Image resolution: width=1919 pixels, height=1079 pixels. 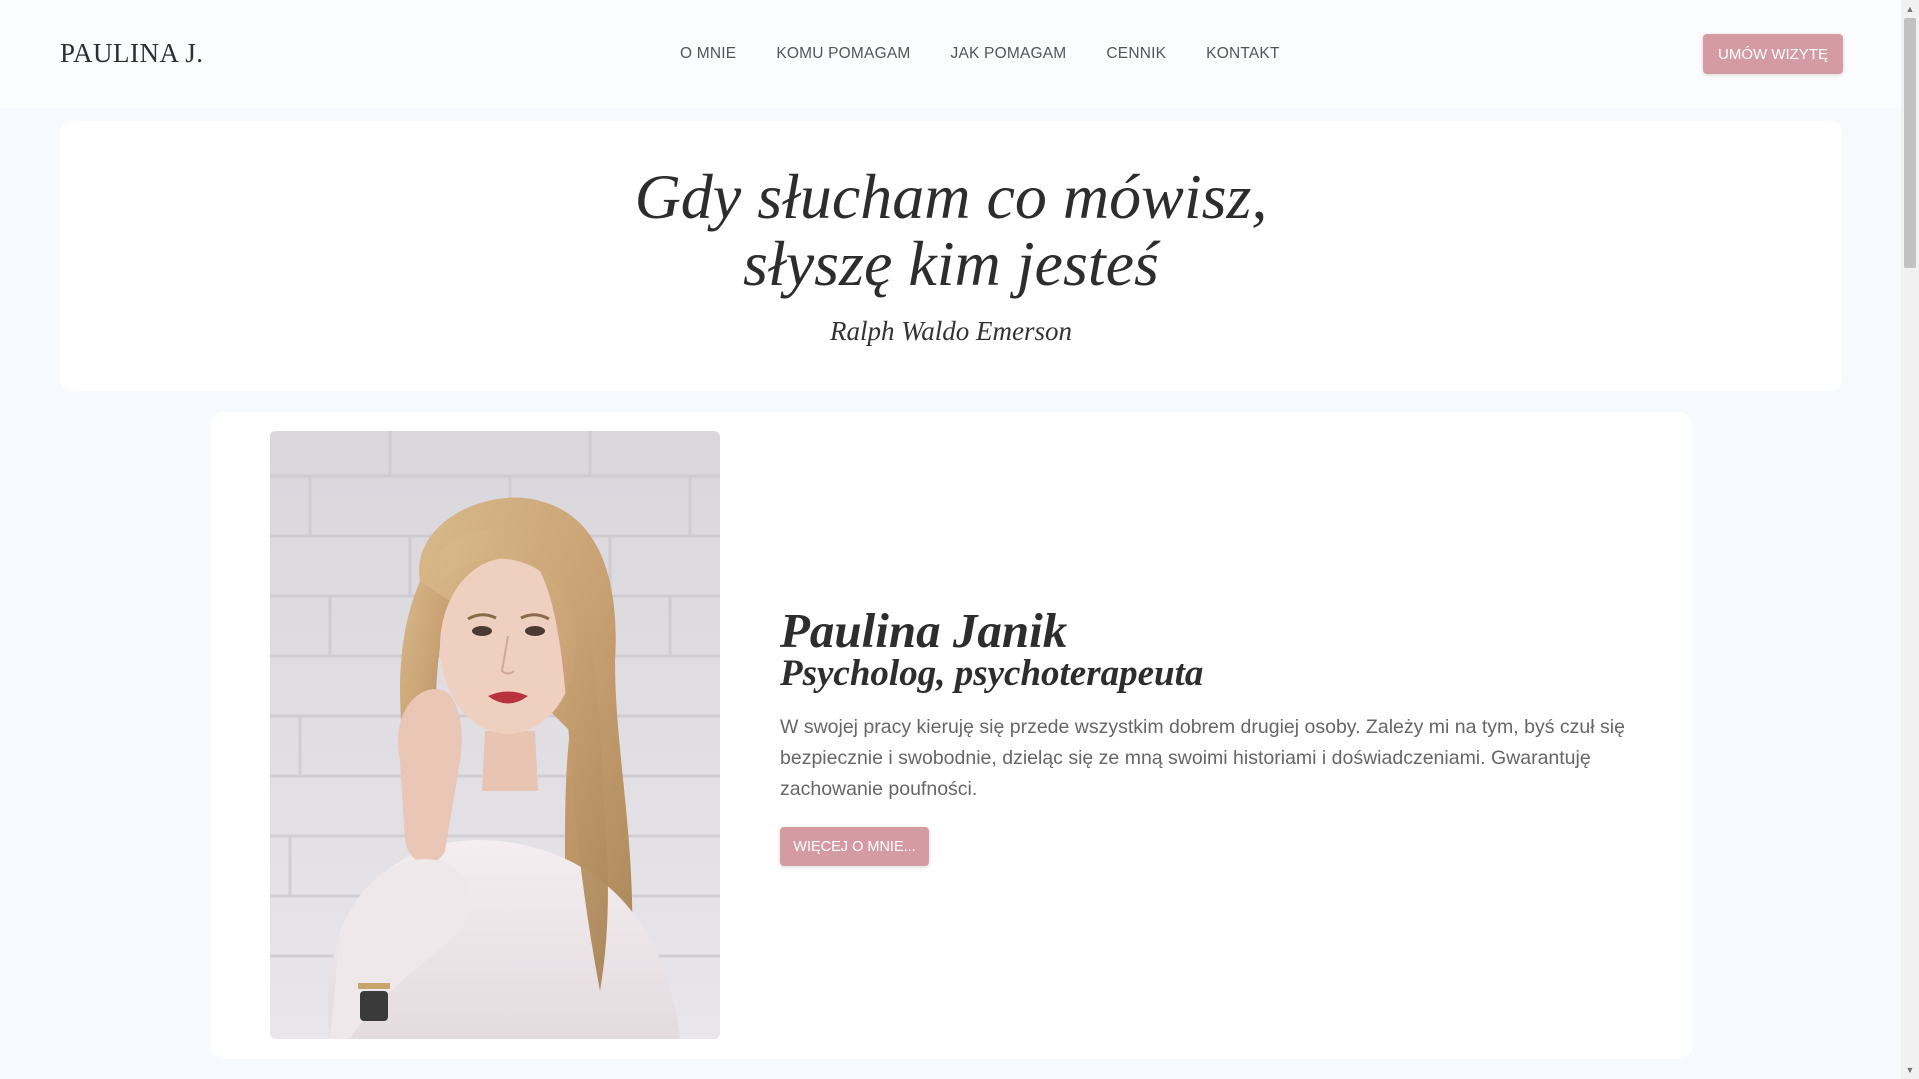 What do you see at coordinates (951, 263) in the screenshot?
I see `quote-line-2: słyszę kim jesteś` at bounding box center [951, 263].